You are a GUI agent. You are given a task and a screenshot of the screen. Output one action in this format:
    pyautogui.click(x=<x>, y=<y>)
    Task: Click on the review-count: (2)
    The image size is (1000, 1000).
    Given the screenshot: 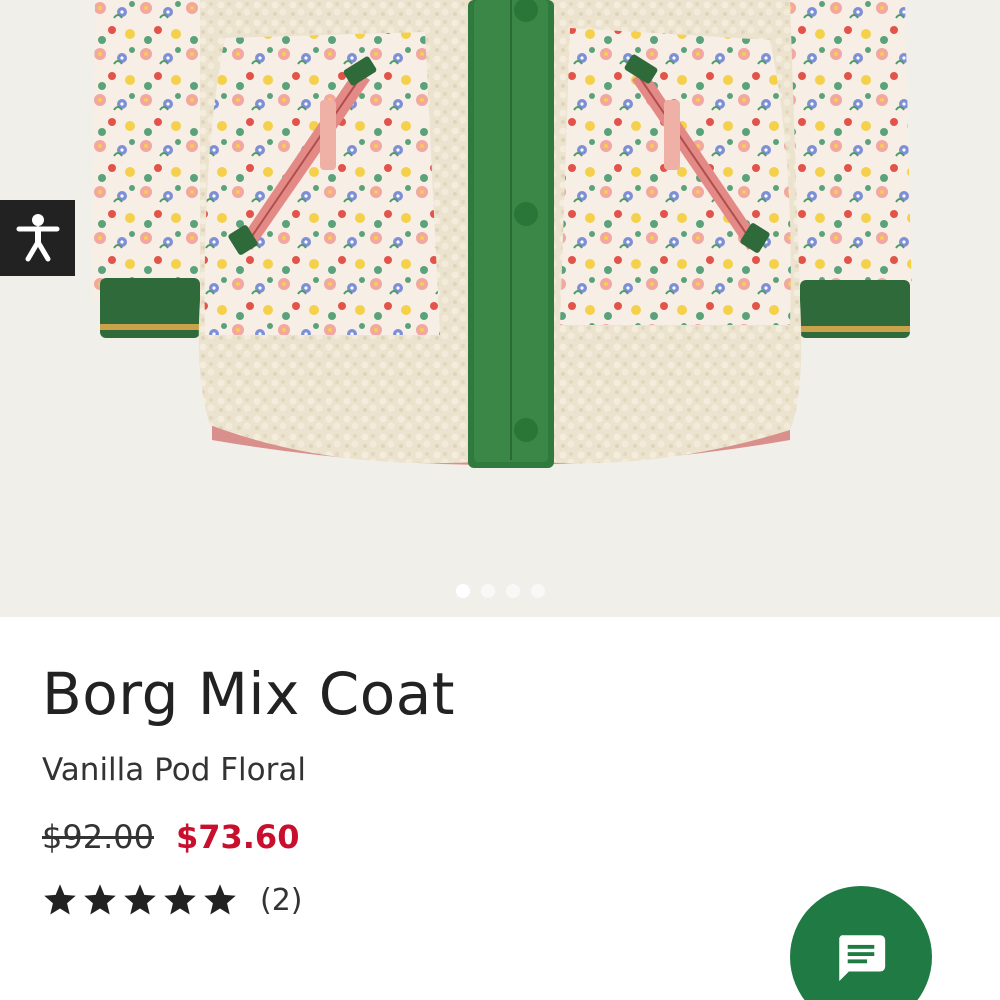 What is the action you would take?
    pyautogui.click(x=281, y=900)
    